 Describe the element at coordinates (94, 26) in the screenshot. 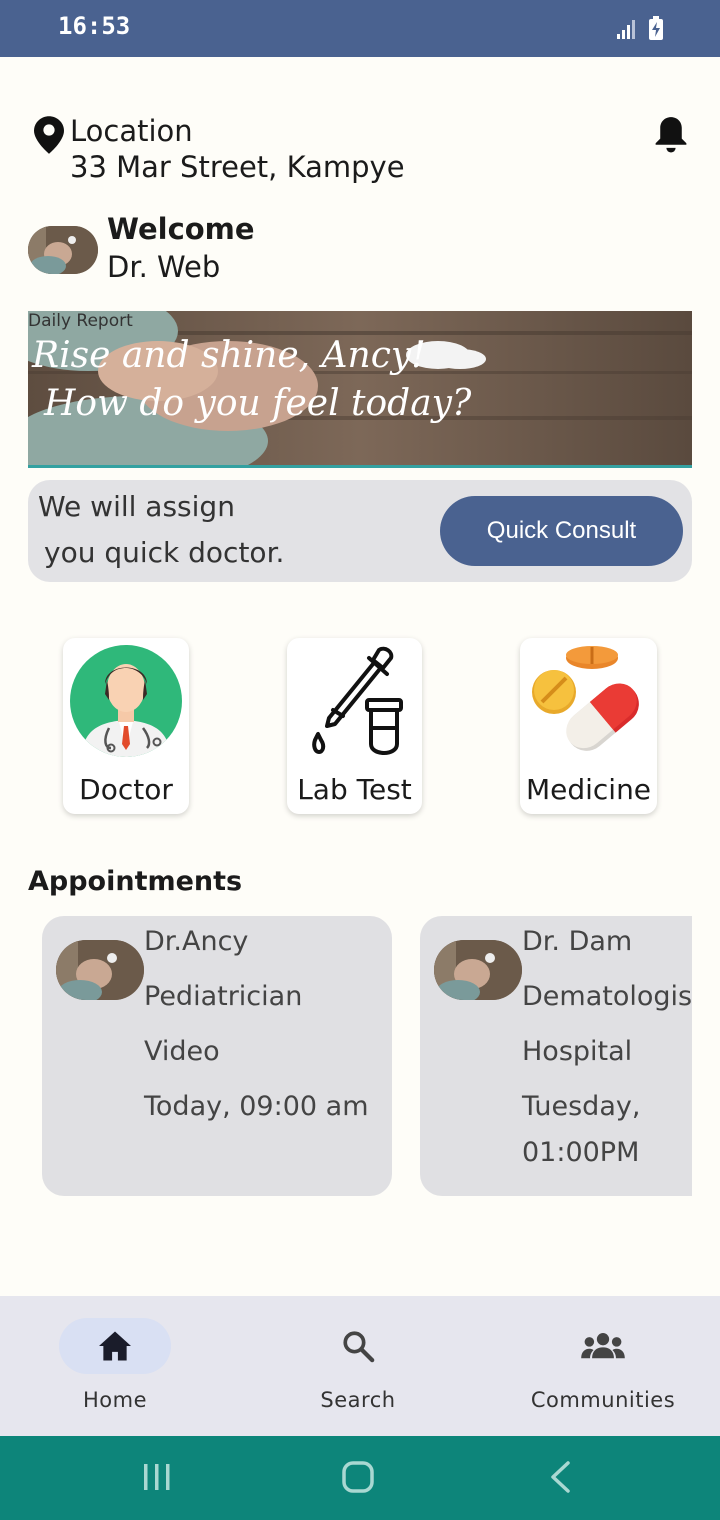

I see `status-time: 16:53` at that location.